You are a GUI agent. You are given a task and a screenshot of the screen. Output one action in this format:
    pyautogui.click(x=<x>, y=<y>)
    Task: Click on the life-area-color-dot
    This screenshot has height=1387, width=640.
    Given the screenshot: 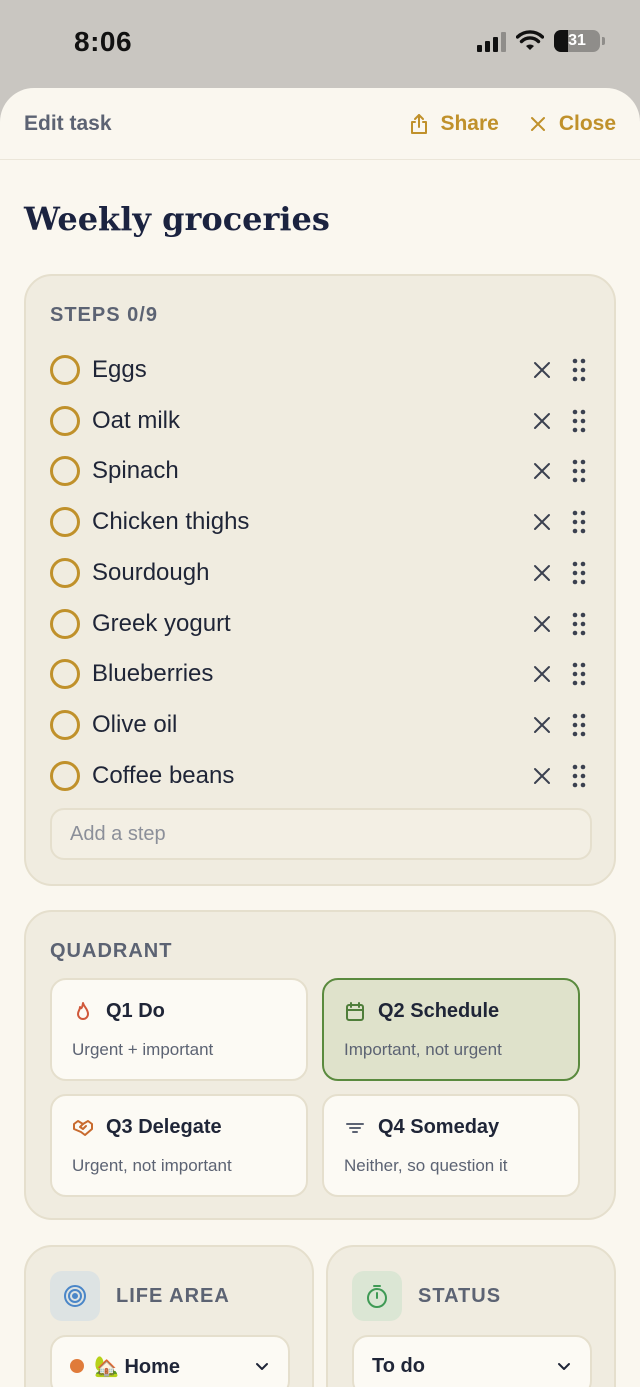 What is the action you would take?
    pyautogui.click(x=77, y=1366)
    